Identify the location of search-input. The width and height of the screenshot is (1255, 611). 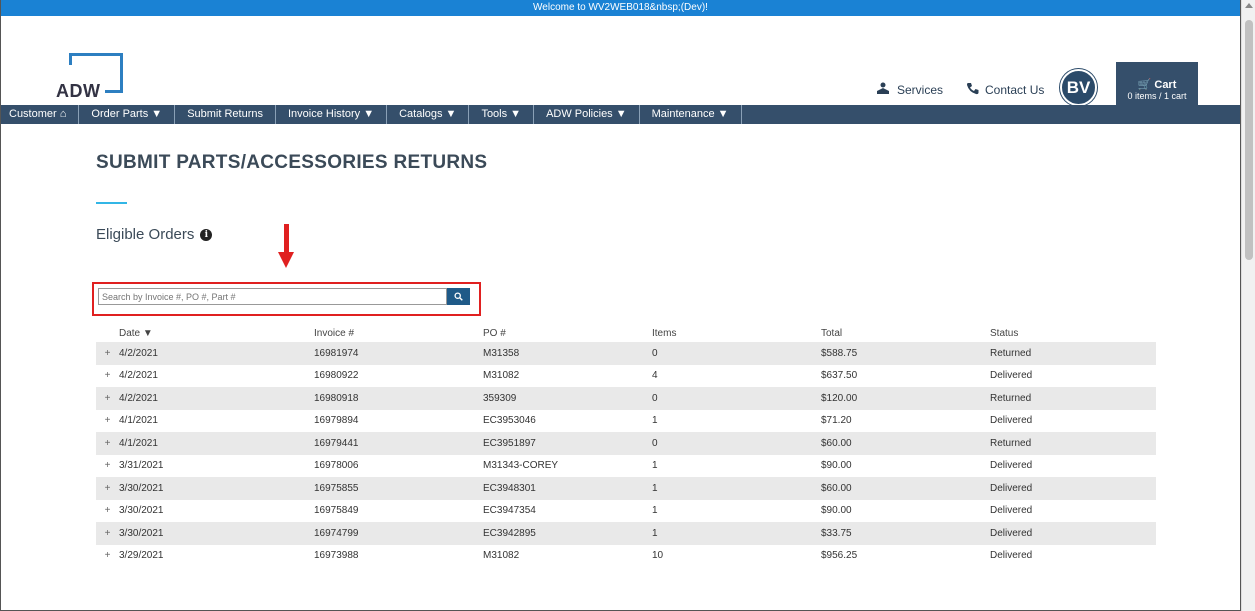
(272, 296).